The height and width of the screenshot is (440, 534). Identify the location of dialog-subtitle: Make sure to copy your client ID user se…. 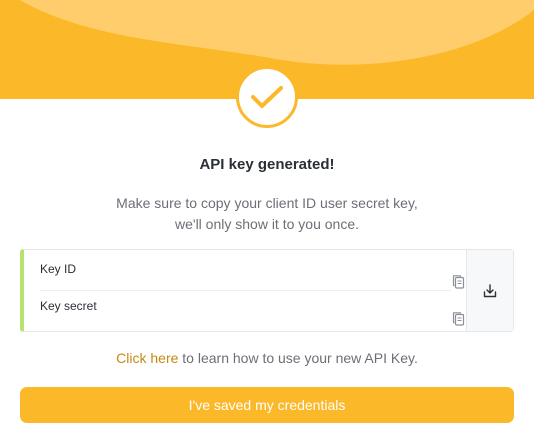
(267, 214).